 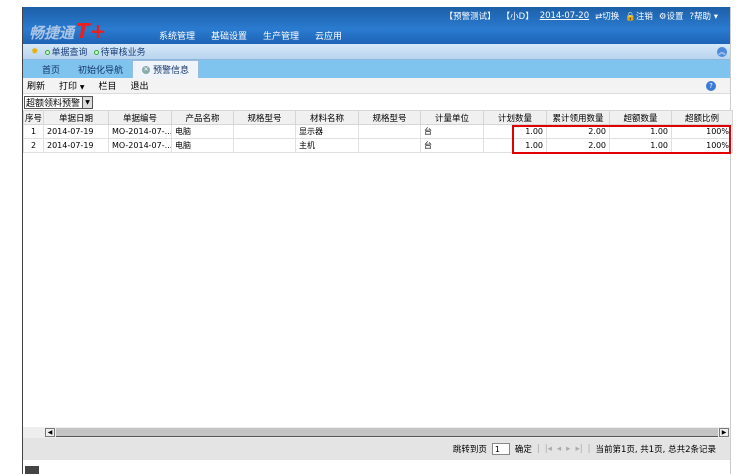 What do you see at coordinates (140, 117) in the screenshot?
I see `column-header: 单据编号` at bounding box center [140, 117].